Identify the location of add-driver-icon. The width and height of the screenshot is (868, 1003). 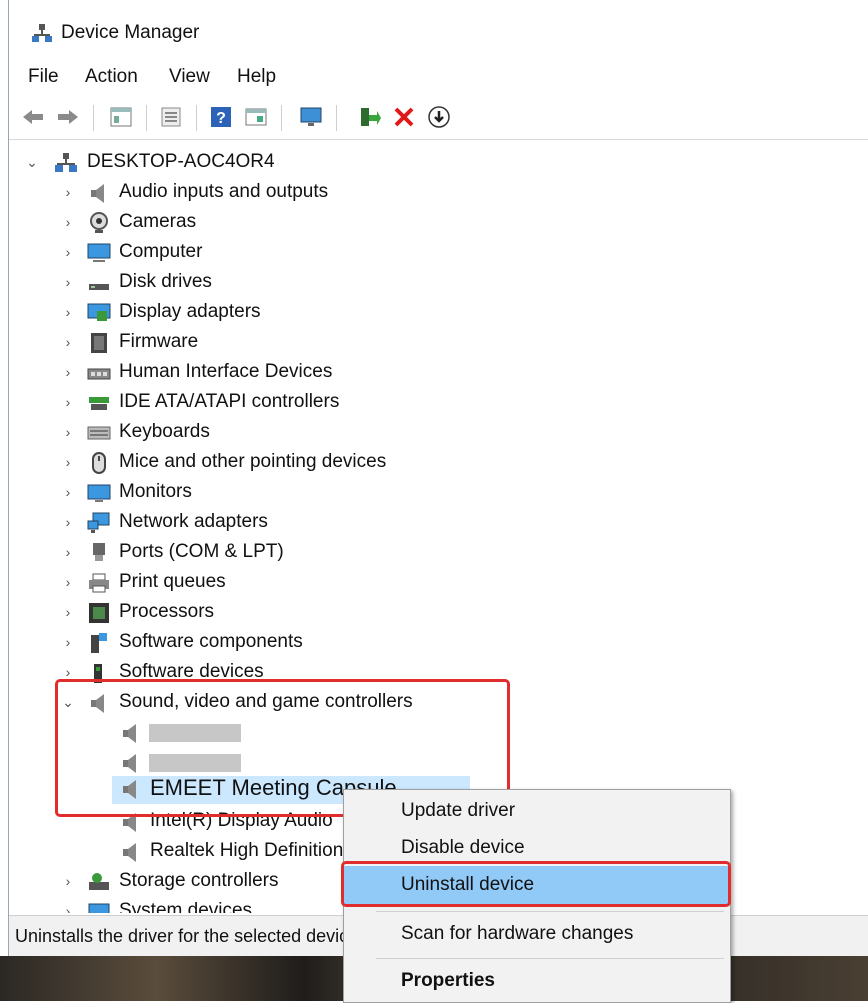
(369, 117).